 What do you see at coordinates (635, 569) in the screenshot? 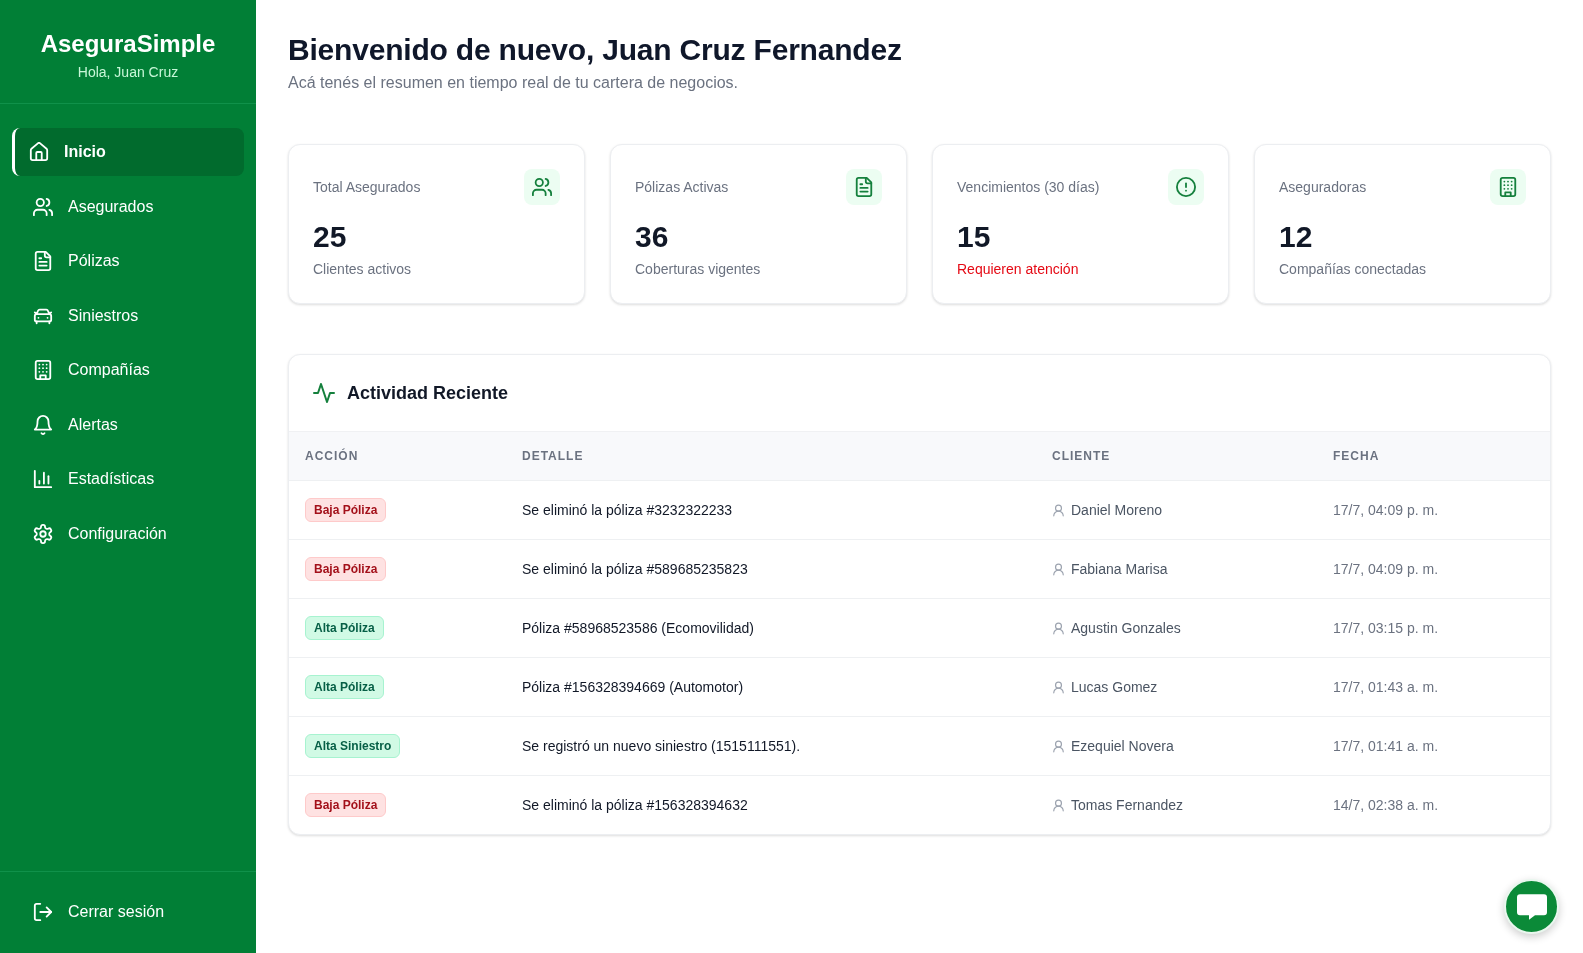
I see `activity-detail: Se eliminó la póliza #589685235823` at bounding box center [635, 569].